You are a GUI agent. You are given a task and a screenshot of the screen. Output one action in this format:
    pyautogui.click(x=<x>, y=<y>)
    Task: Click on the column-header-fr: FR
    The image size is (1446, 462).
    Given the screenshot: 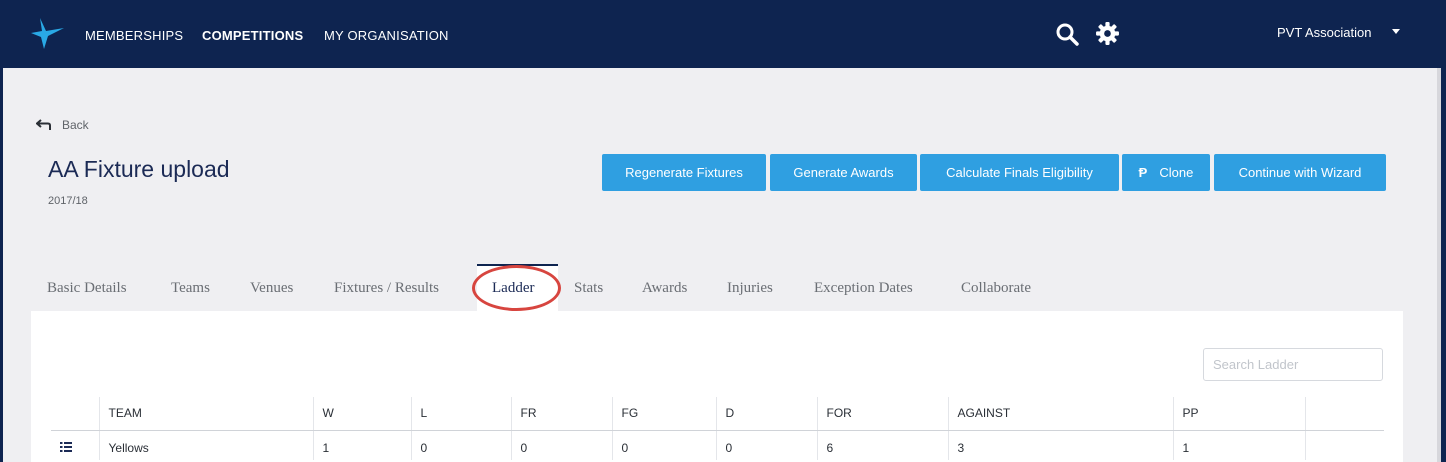 What is the action you would take?
    pyautogui.click(x=562, y=414)
    